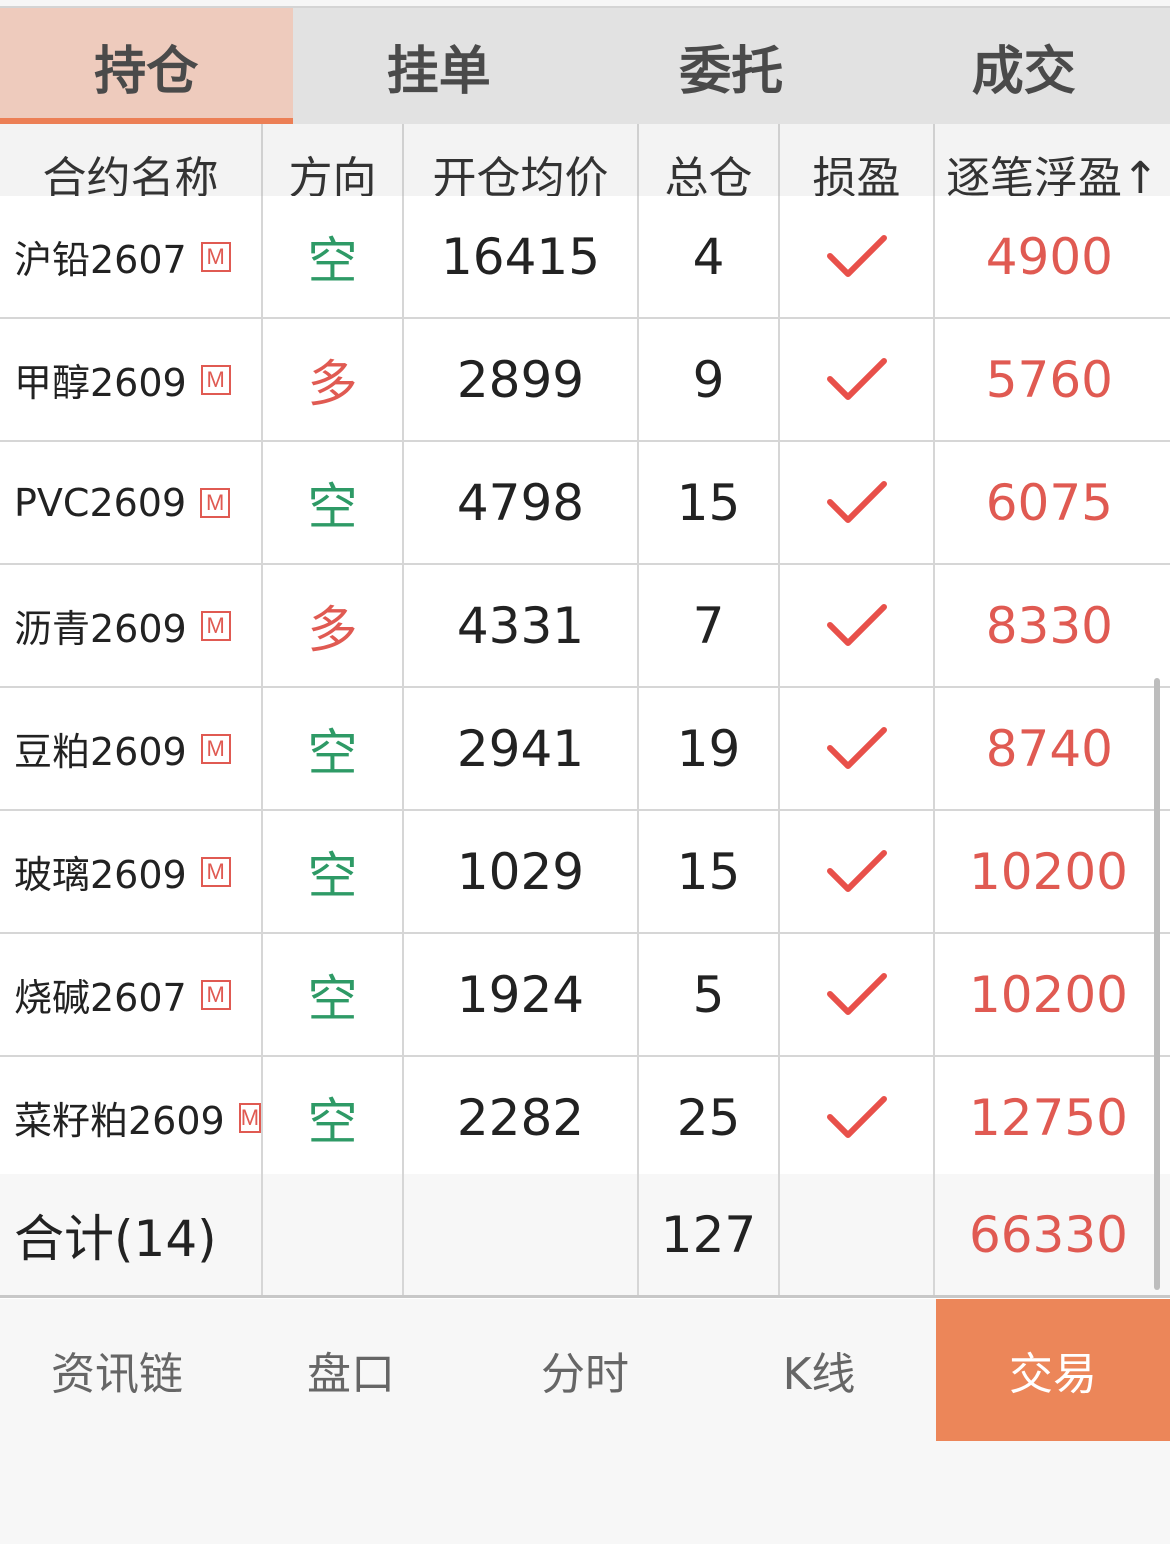 This screenshot has width=1170, height=1544. I want to click on contract-name-cell: 玻璃2609 M, so click(131, 871).